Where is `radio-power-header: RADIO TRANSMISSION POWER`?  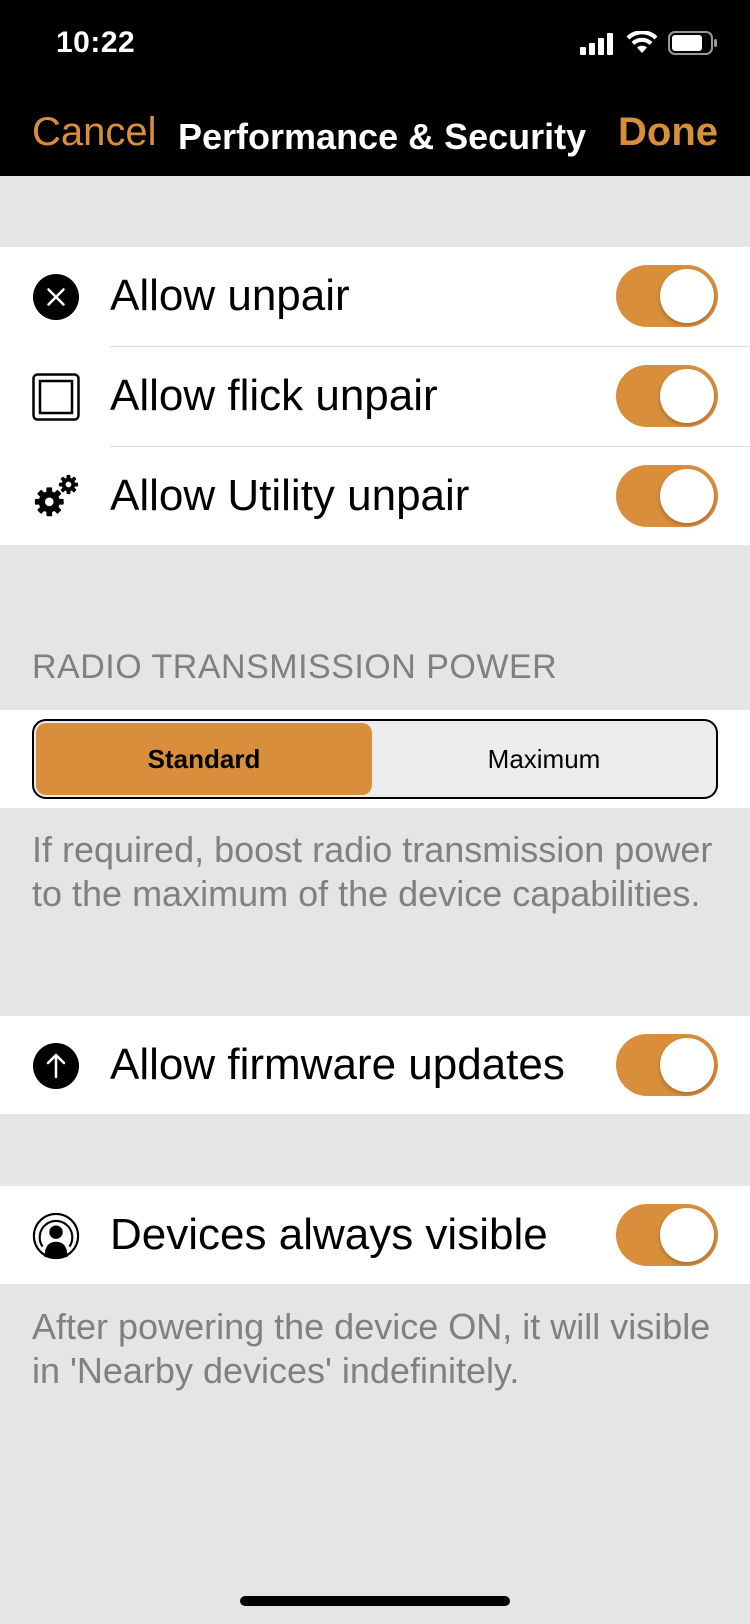 radio-power-header: RADIO TRANSMISSION POWER is located at coordinates (295, 667).